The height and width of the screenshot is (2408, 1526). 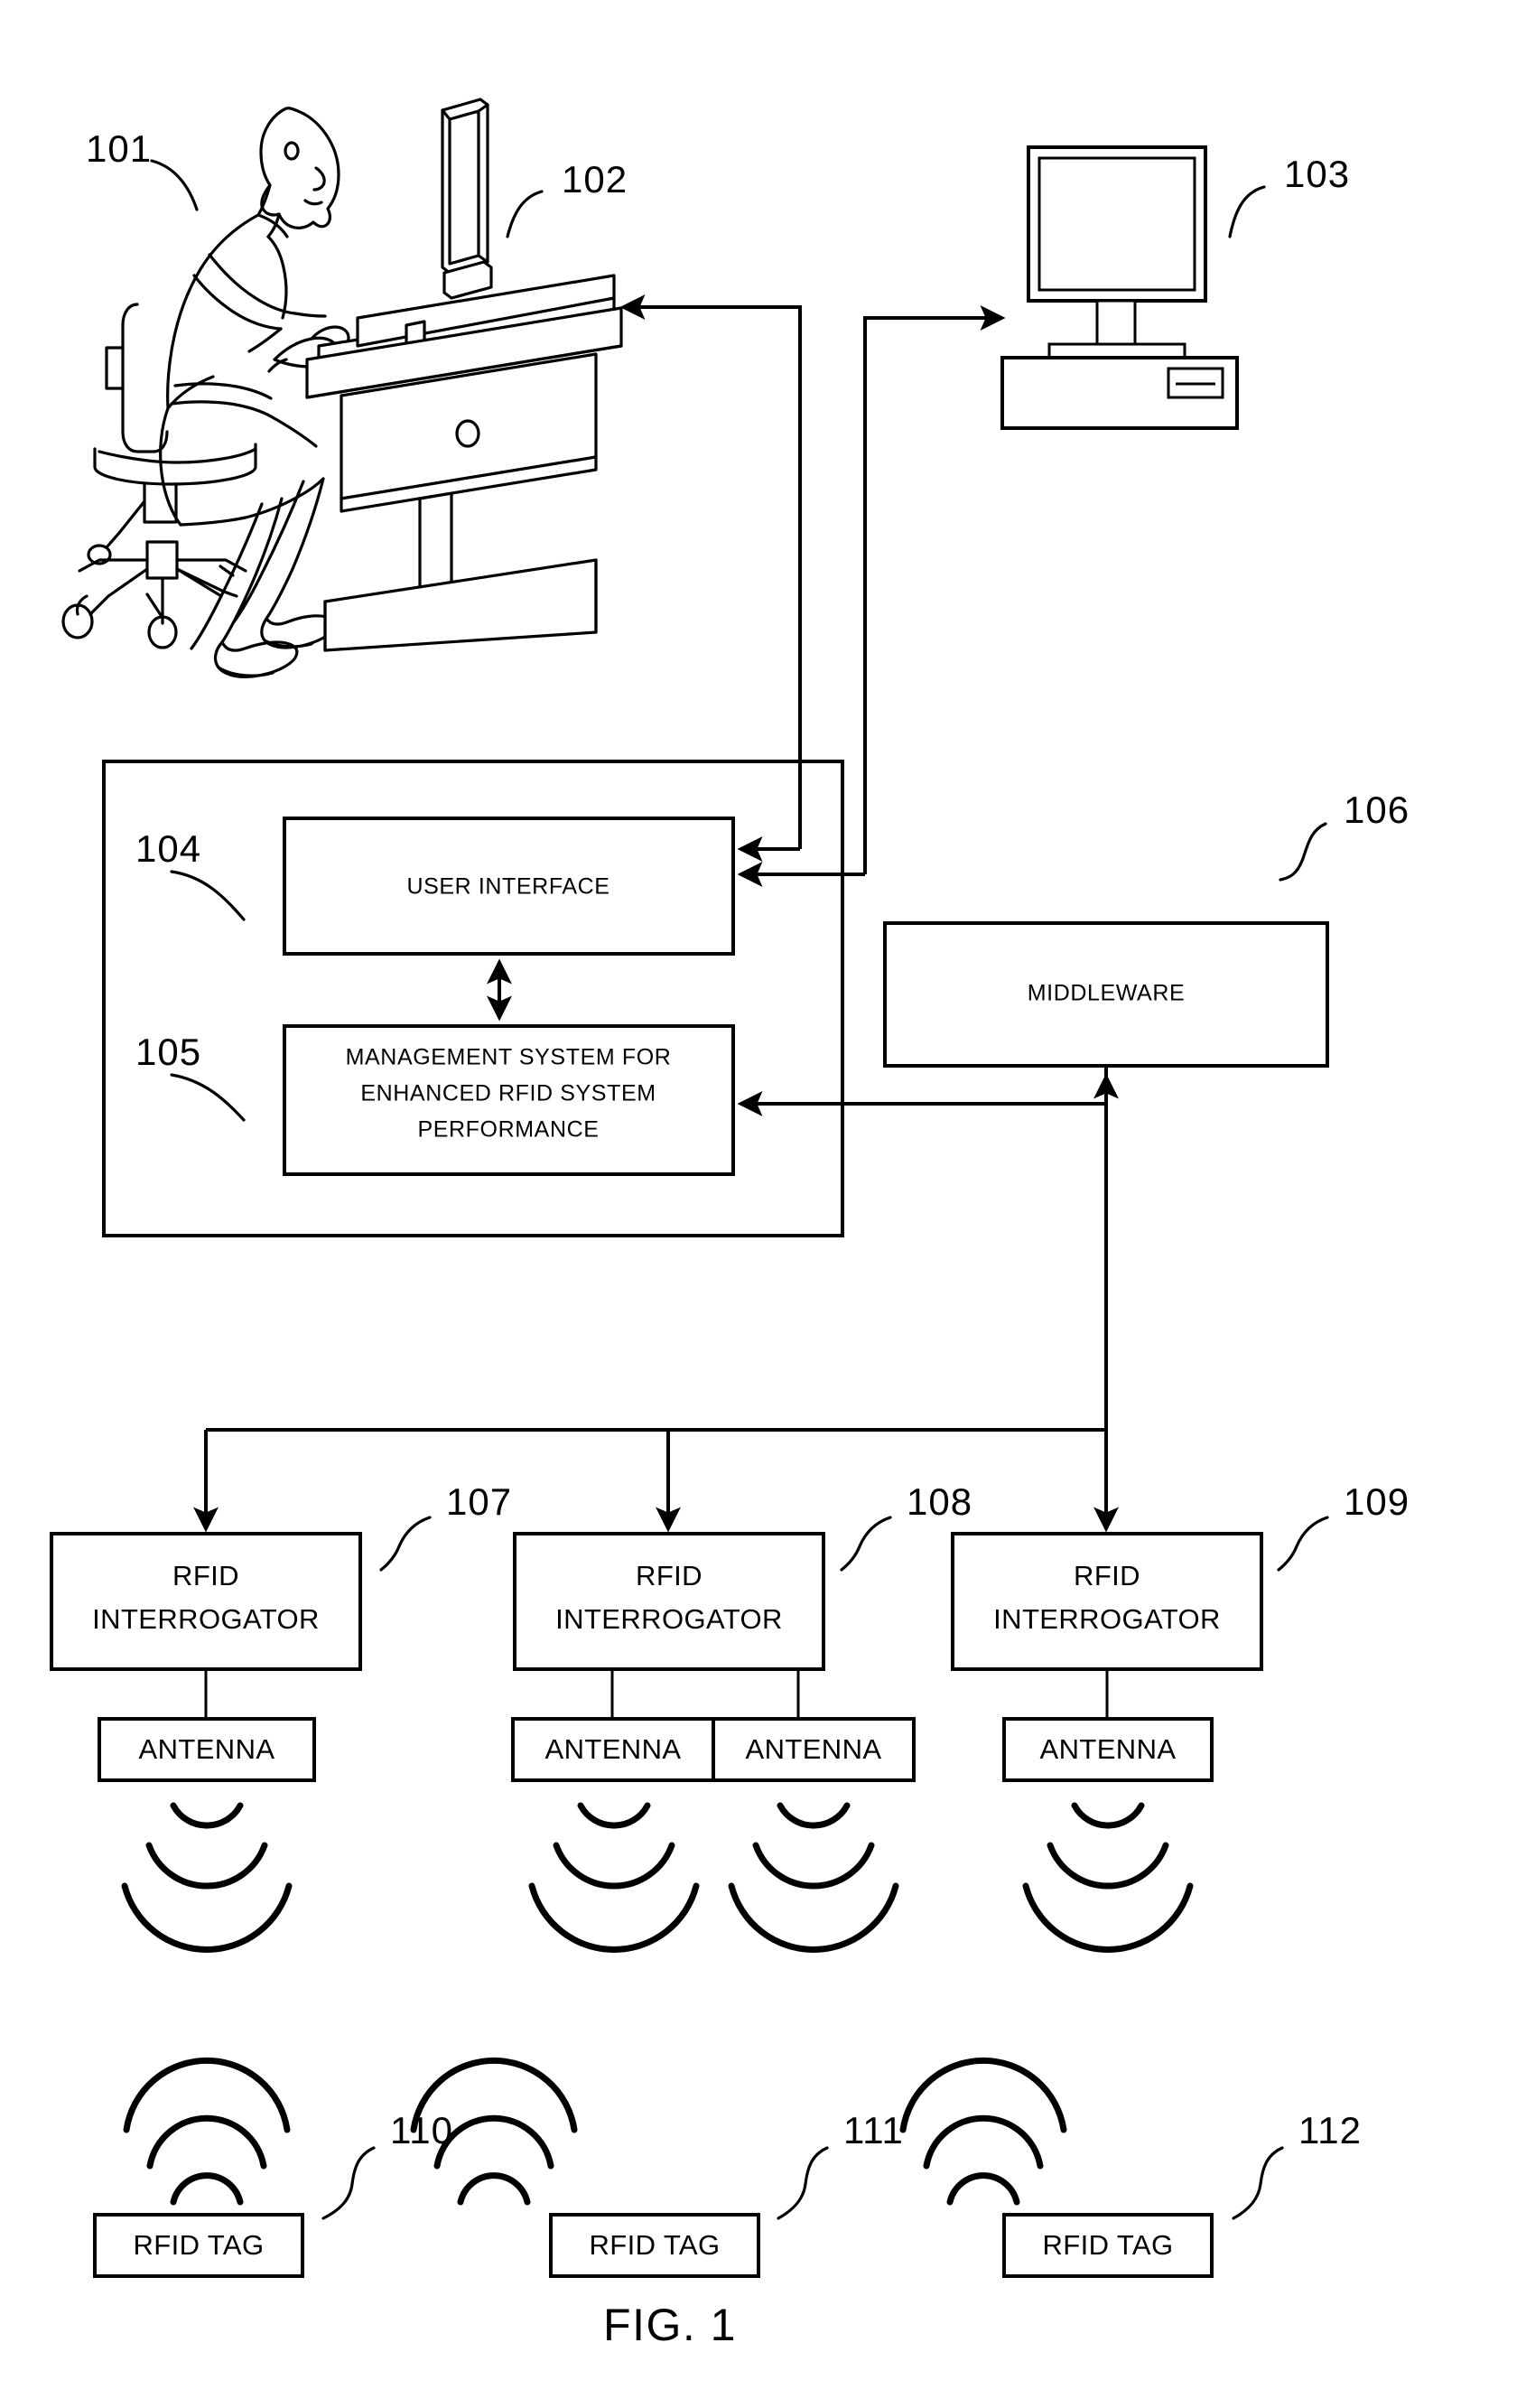 What do you see at coordinates (509, 1057) in the screenshot?
I see `management-system-label-line1: MANAGEMENT SYSTEM FOR` at bounding box center [509, 1057].